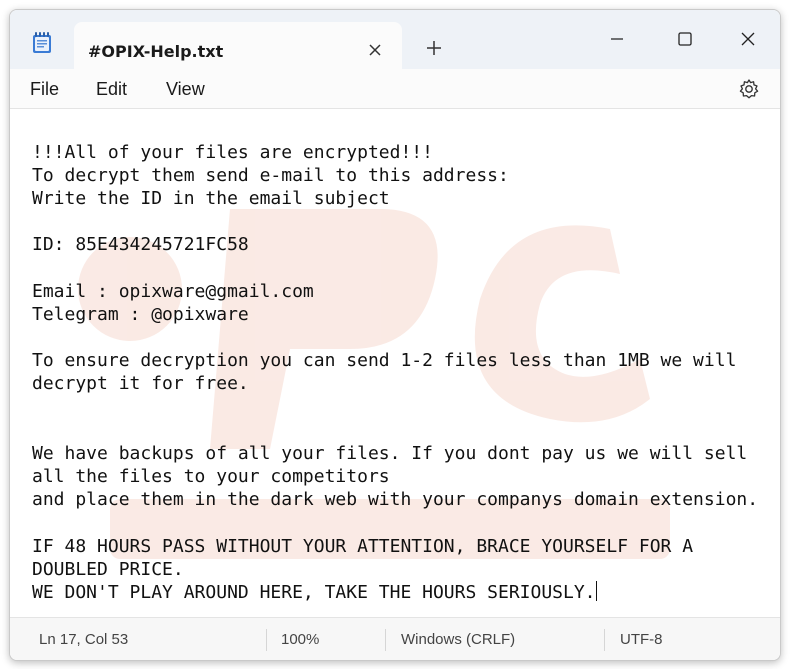 The height and width of the screenshot is (669, 790). I want to click on menu-view: View, so click(185, 89).